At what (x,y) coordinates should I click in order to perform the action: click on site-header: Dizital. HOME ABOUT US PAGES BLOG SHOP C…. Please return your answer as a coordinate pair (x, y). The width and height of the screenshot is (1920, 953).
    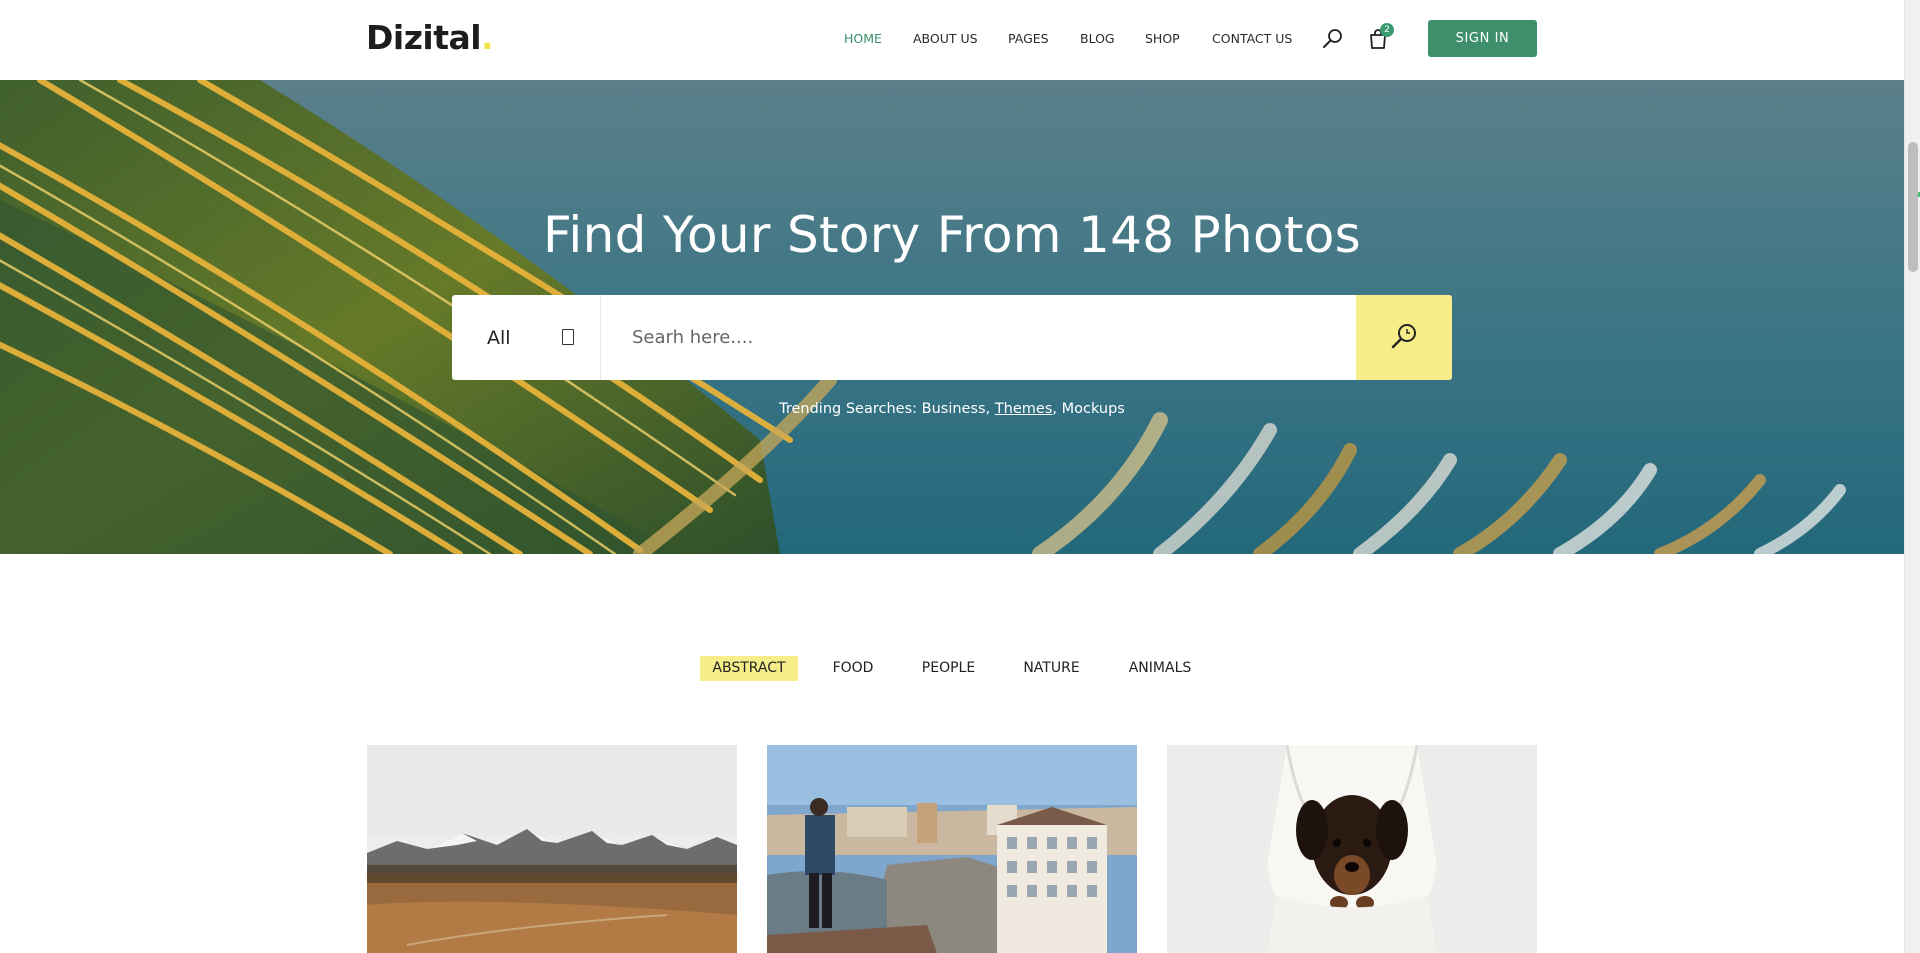
    Looking at the image, I should click on (952, 40).